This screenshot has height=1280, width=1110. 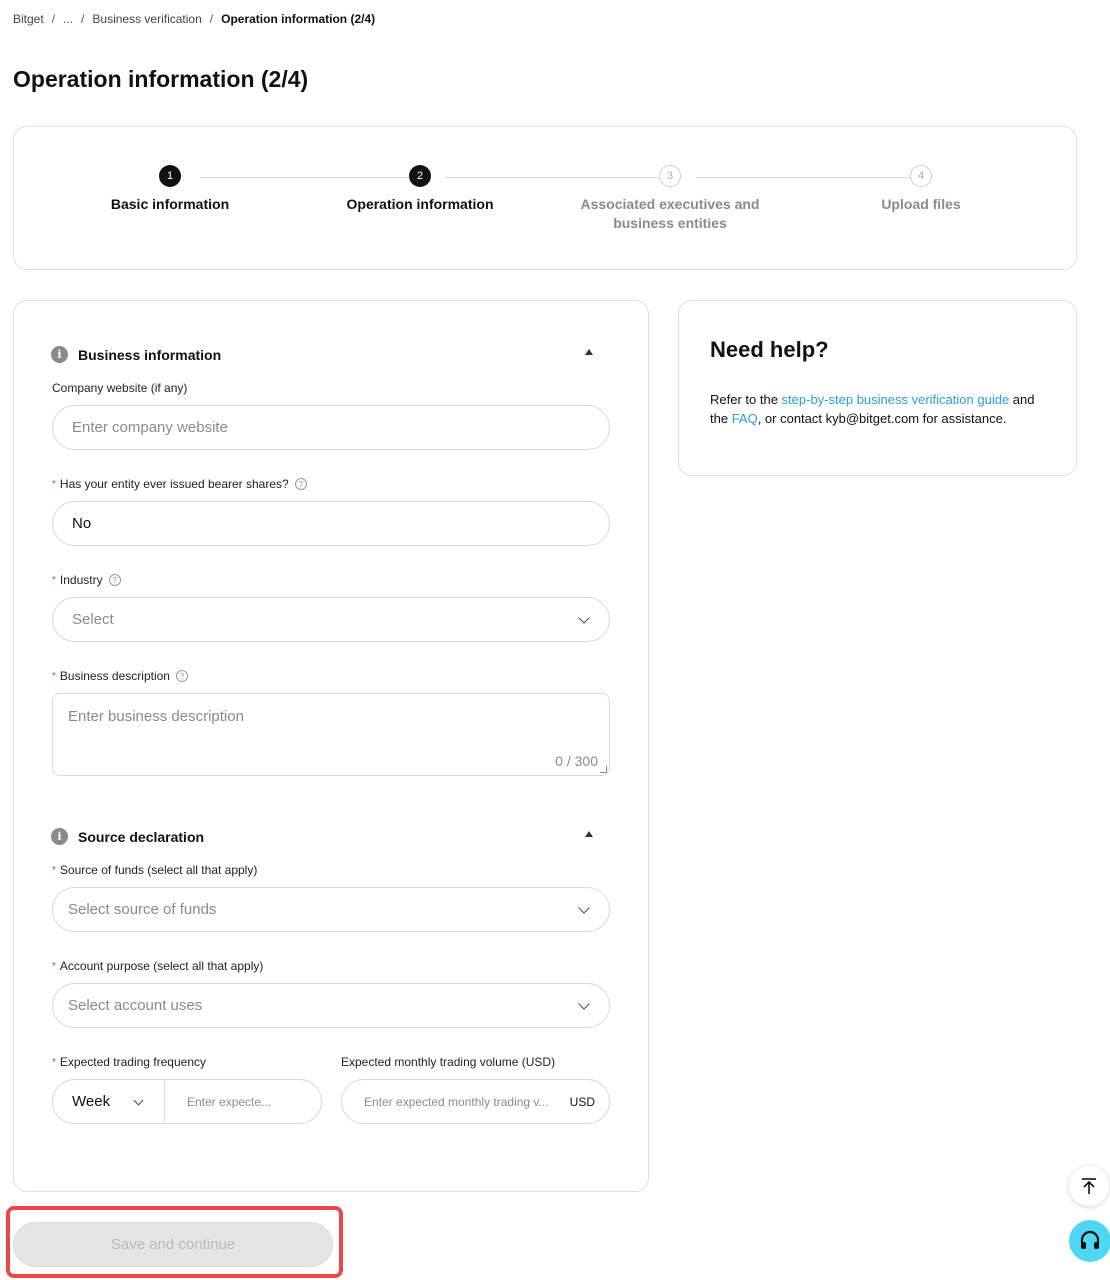 I want to click on breadcrumb-root: Bitget, so click(x=28, y=19).